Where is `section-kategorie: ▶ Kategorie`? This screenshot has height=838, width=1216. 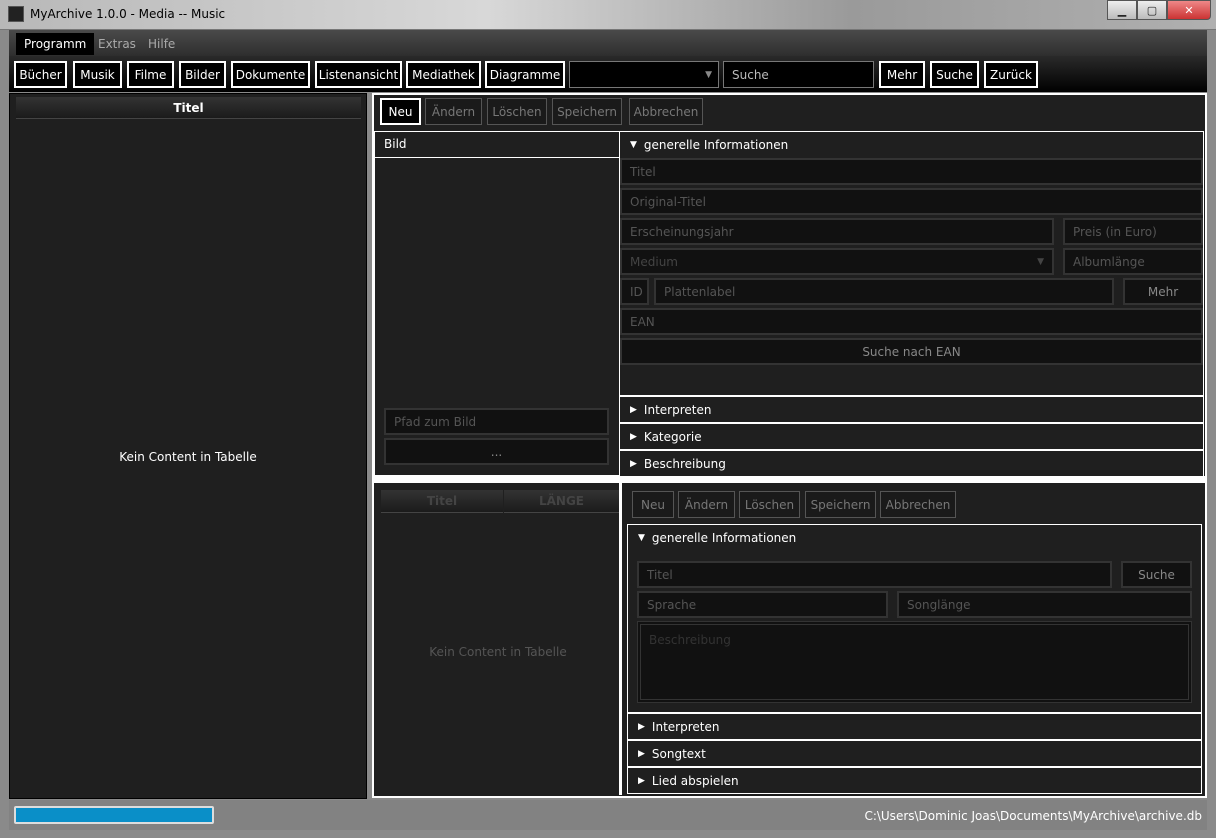
section-kategorie: ▶ Kategorie is located at coordinates (911, 436).